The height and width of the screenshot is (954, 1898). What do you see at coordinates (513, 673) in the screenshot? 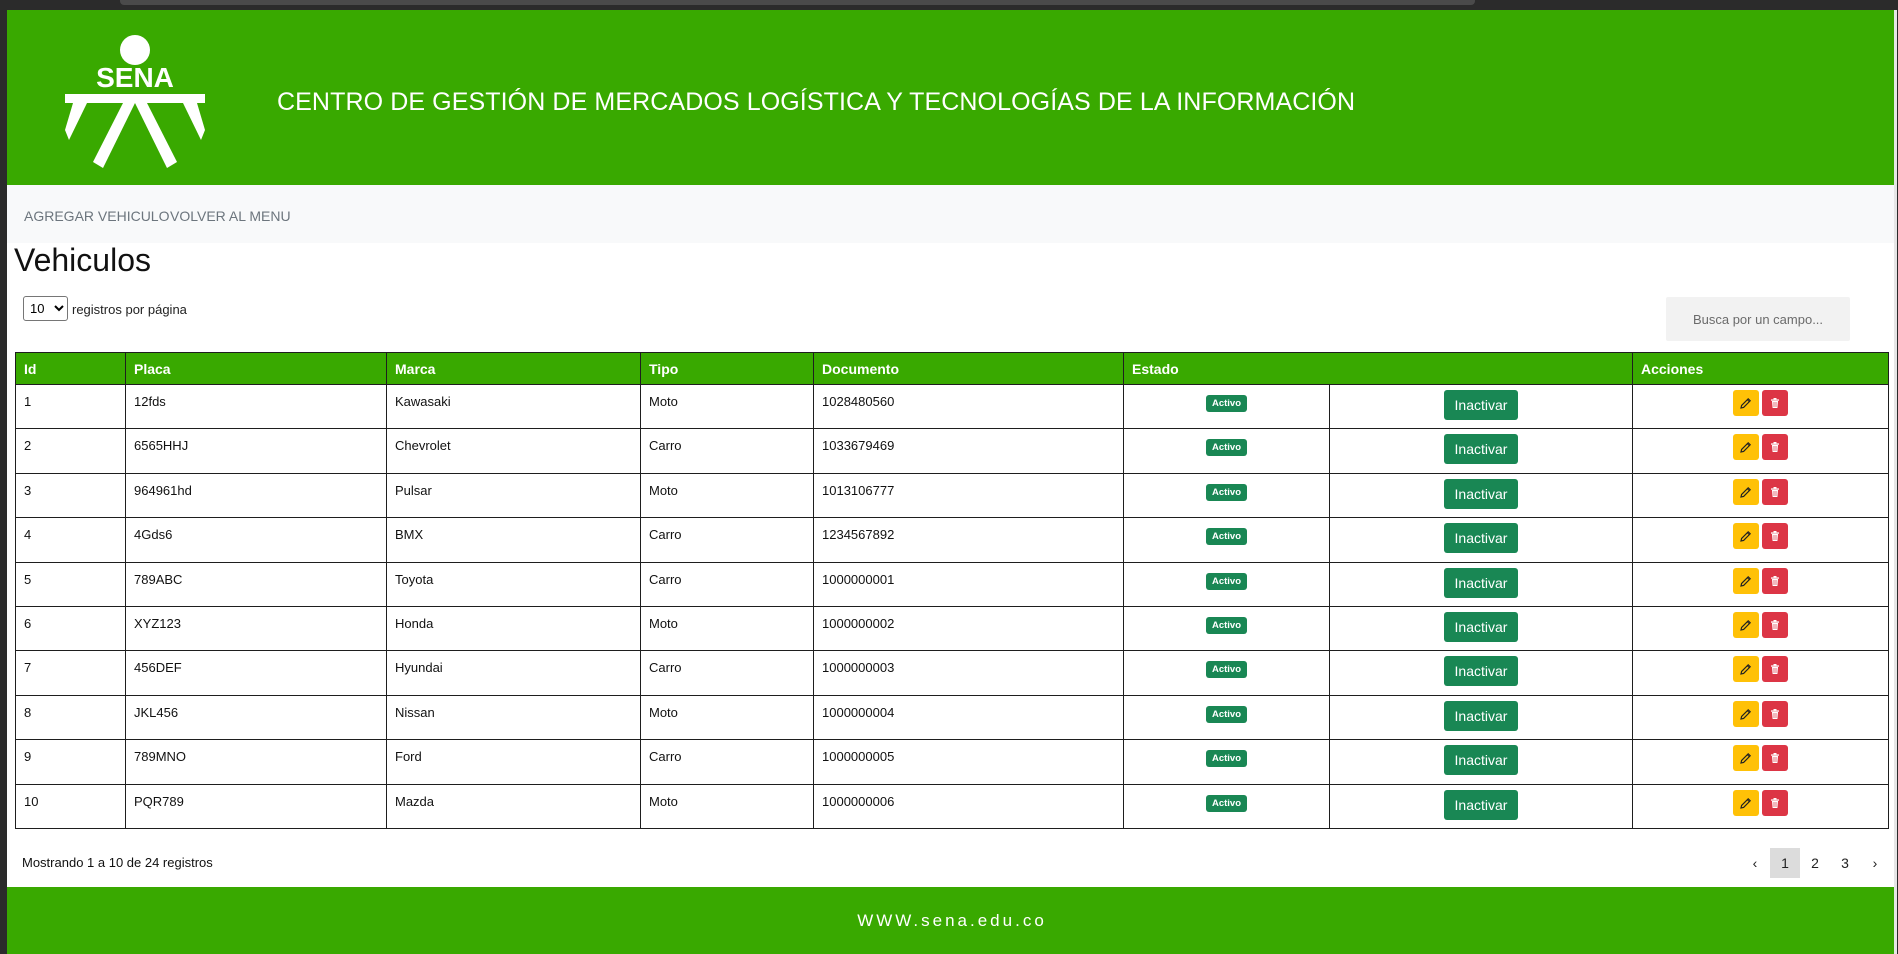
I see `cell-marca: Hyundai` at bounding box center [513, 673].